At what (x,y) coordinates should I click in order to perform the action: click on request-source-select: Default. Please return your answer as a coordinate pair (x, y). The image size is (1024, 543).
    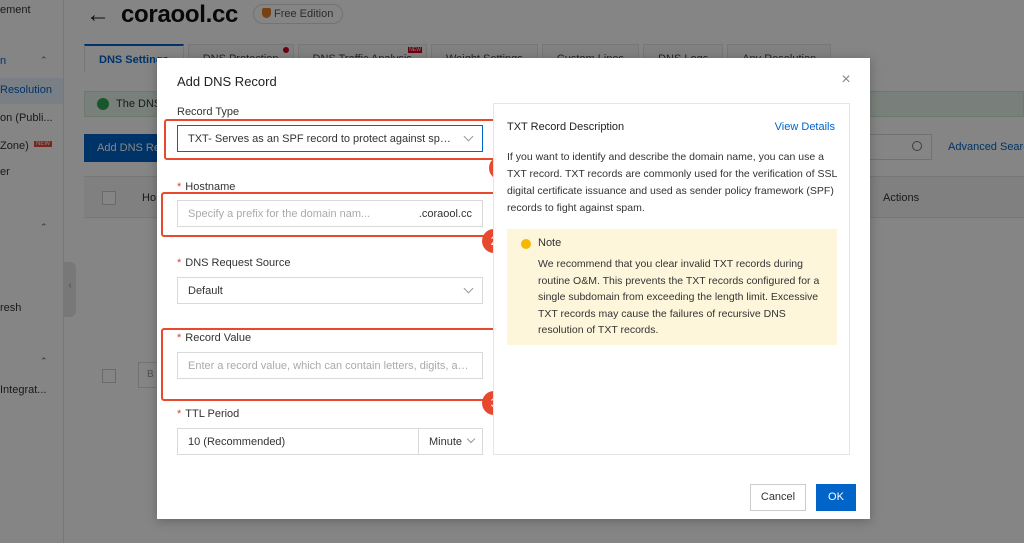
    Looking at the image, I should click on (330, 290).